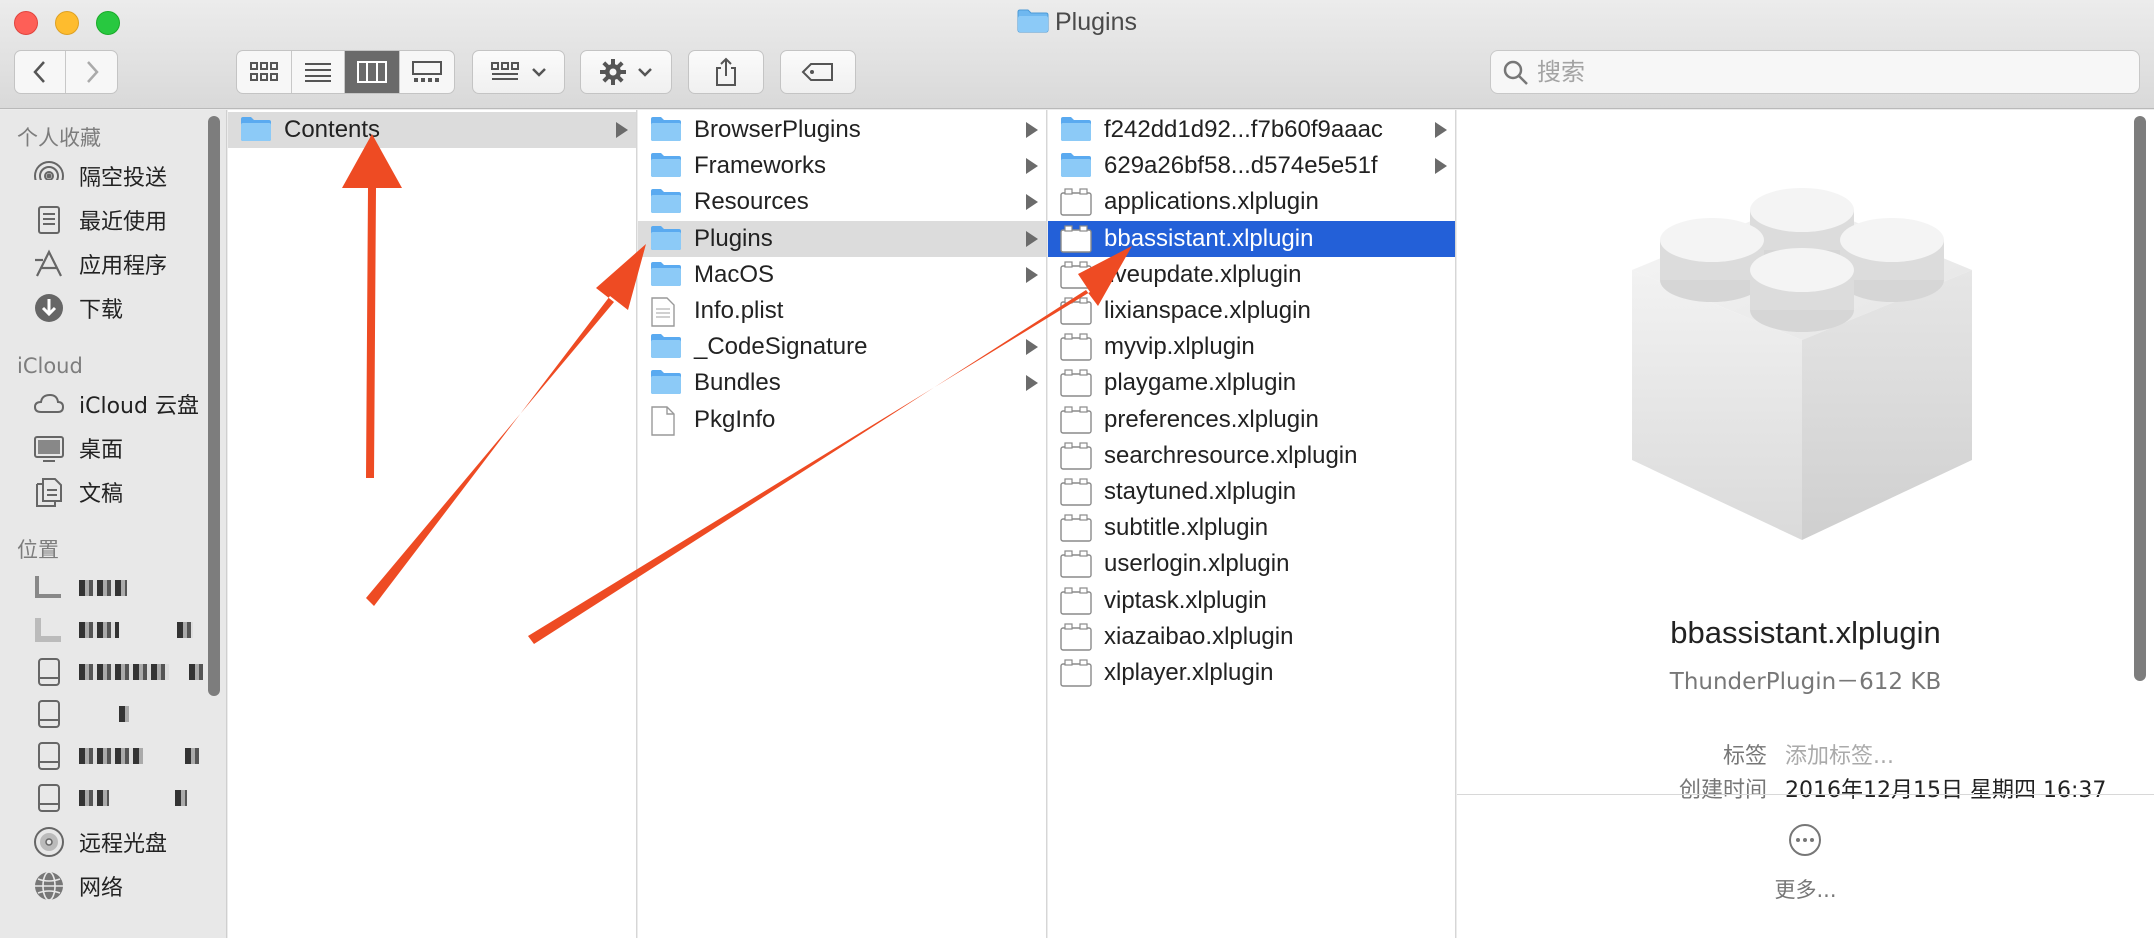  I want to click on sidebar-item-documents: 文稿, so click(78, 492).